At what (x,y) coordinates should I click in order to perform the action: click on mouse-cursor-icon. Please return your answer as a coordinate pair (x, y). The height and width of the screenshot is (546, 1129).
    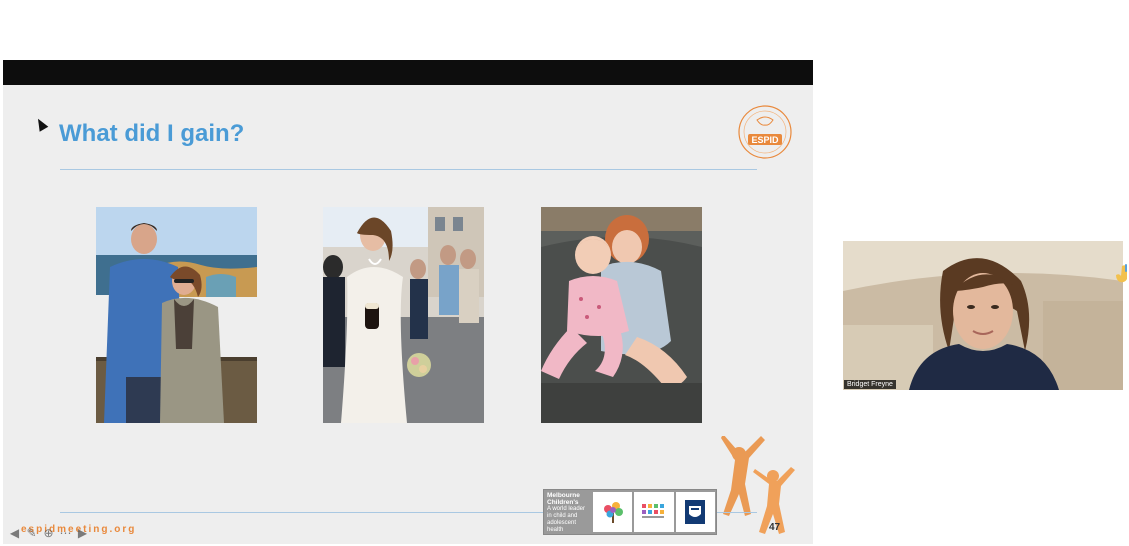
    Looking at the image, I should click on (41, 124).